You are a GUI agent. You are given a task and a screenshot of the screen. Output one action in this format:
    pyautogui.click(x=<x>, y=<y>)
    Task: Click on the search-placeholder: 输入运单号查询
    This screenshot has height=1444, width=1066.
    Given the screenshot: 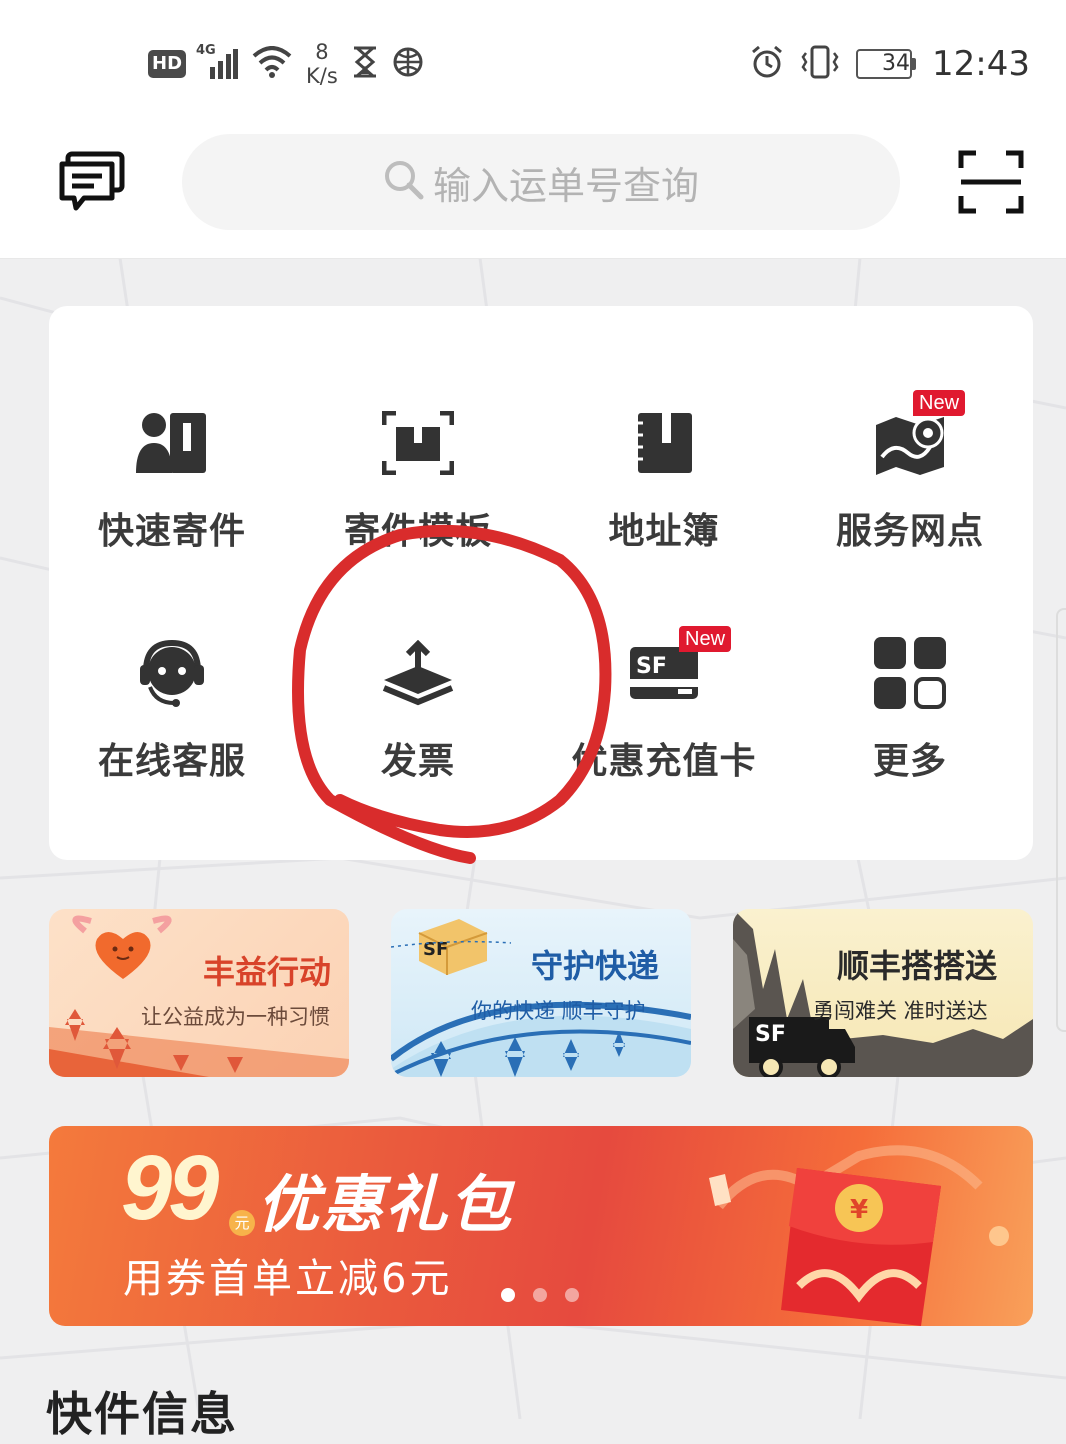 What is the action you would take?
    pyautogui.click(x=565, y=185)
    